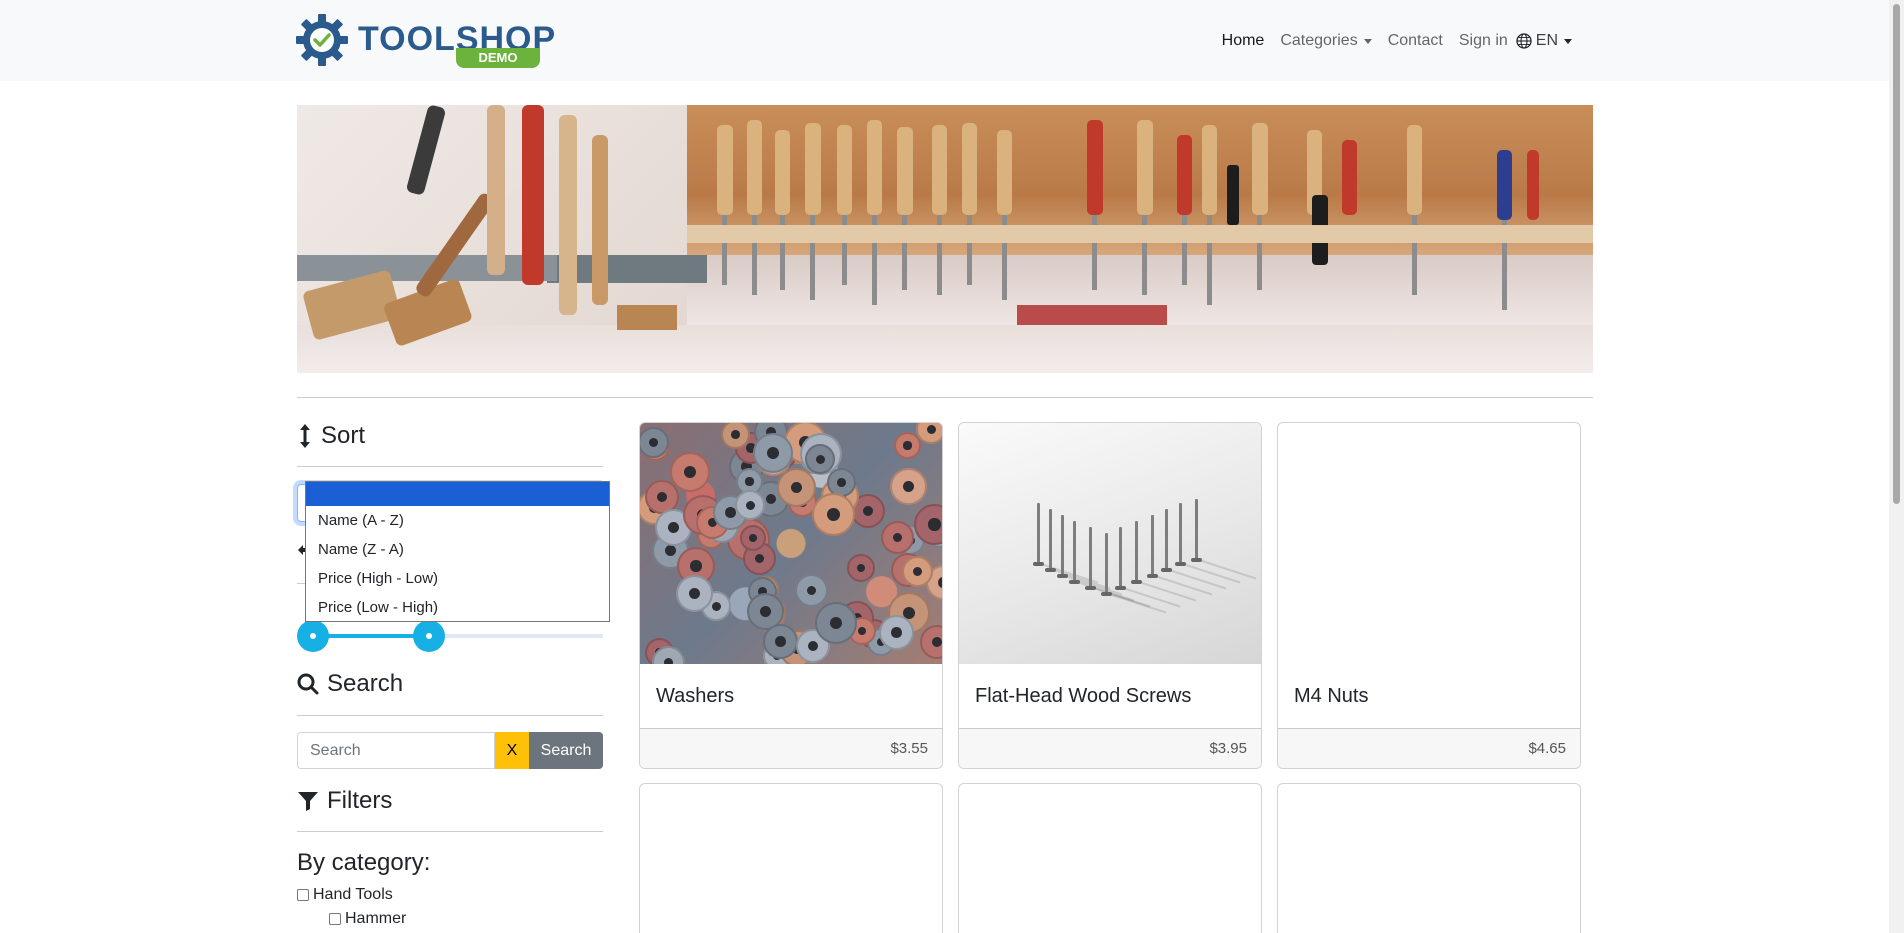  Describe the element at coordinates (791, 543) in the screenshot. I see `product-image-washers` at that location.